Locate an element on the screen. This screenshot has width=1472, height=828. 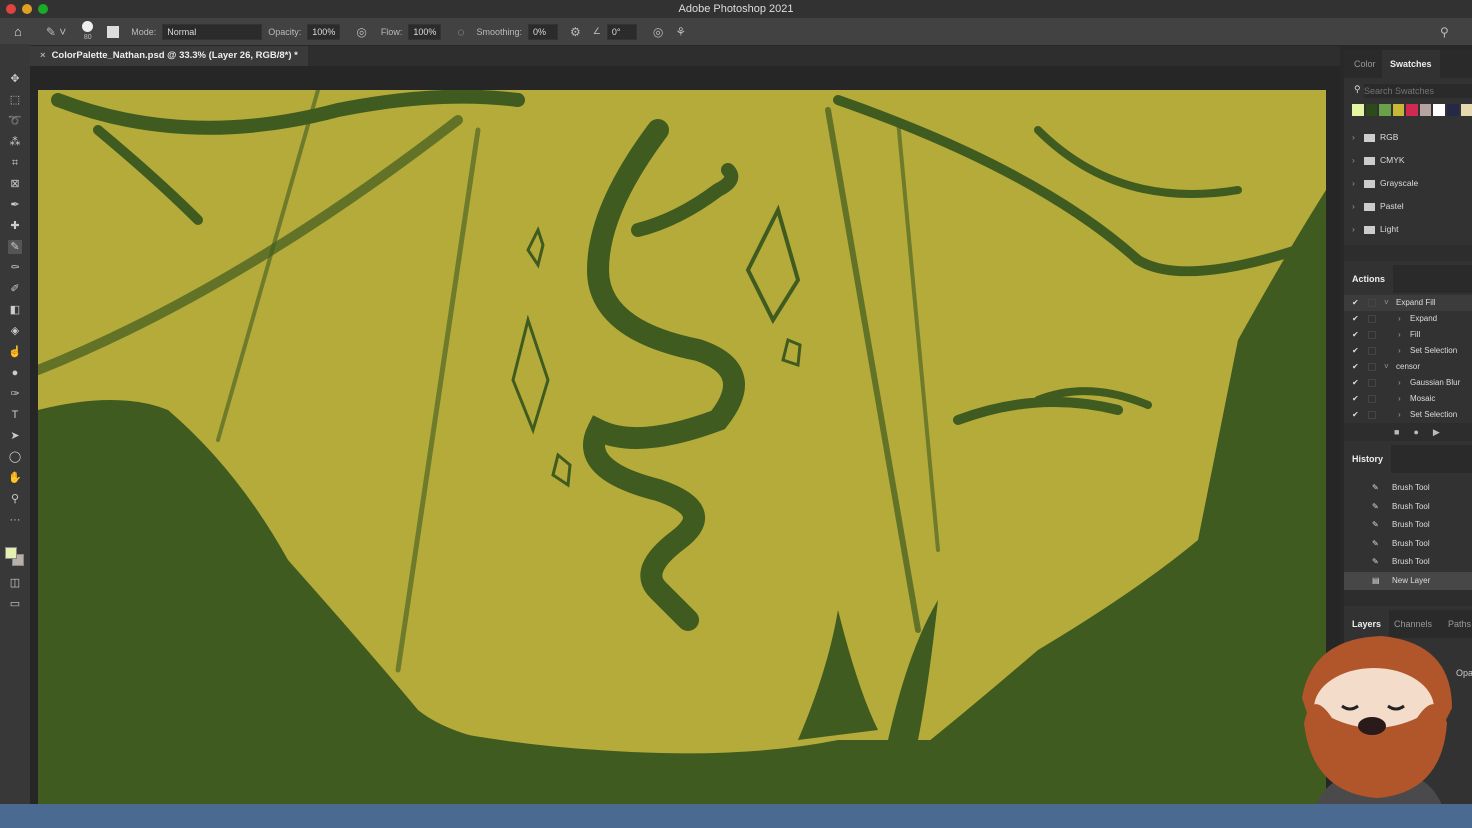
magic-wand-icon: ⁂ is located at coordinates (15, 142).